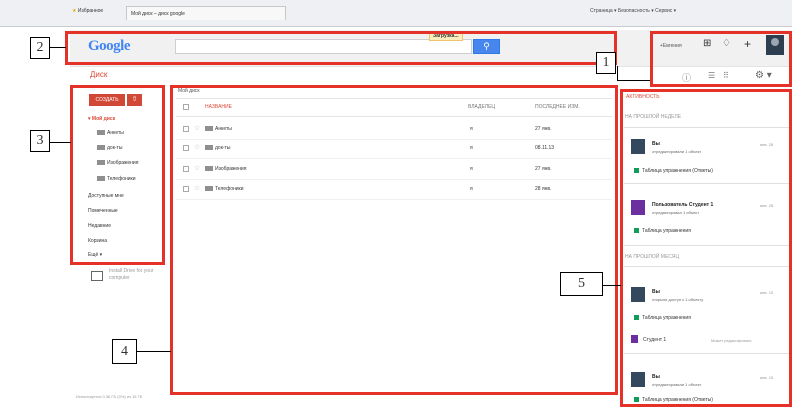  Describe the element at coordinates (341, 48) in the screenshot. I see `annotation-box-header` at that location.